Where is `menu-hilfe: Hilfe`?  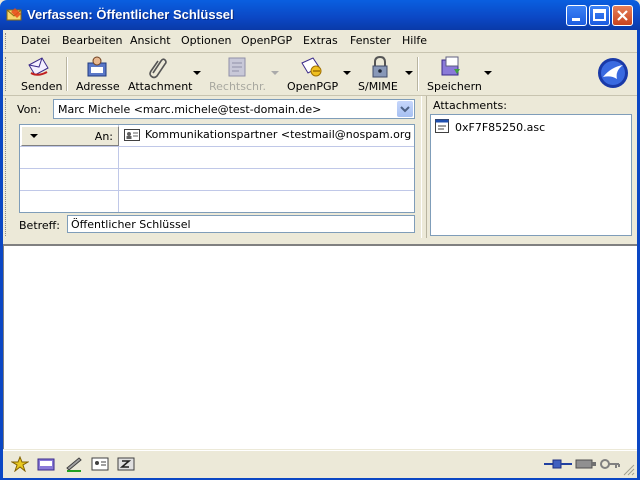
menu-hilfe: Hilfe is located at coordinates (414, 40).